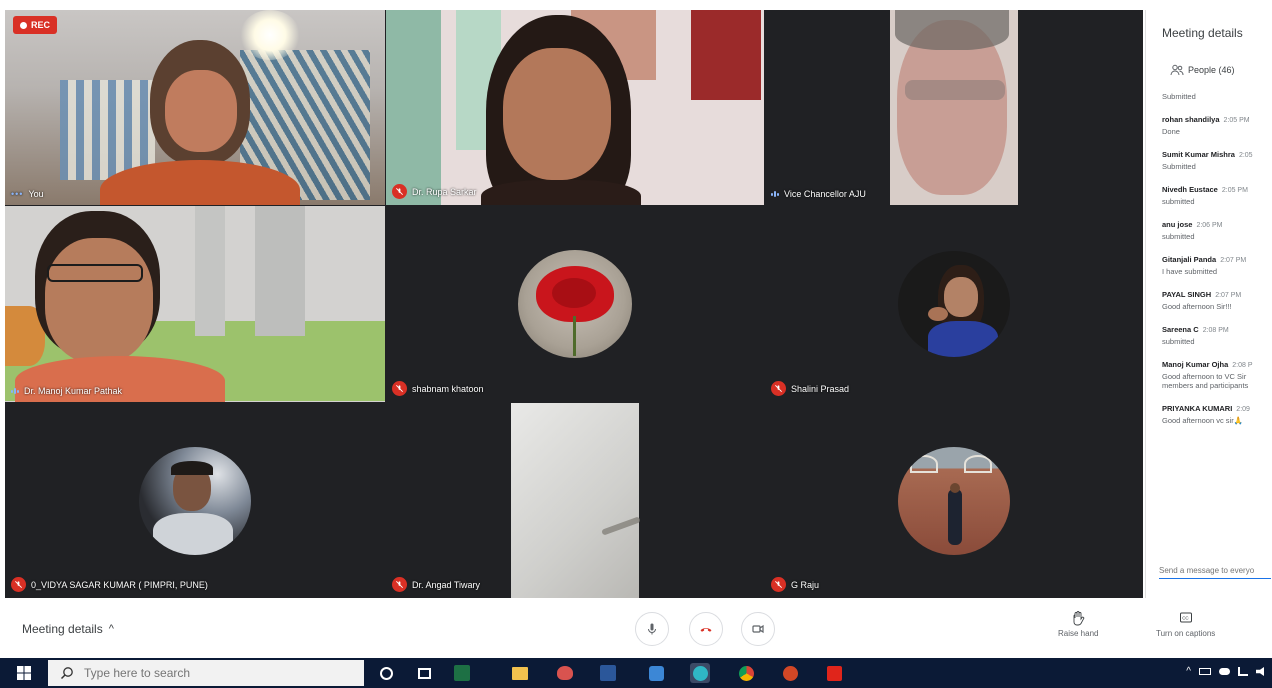 This screenshot has width=1272, height=688. Describe the element at coordinates (1185, 624) in the screenshot. I see `captions-button: CC Turn on captions` at that location.